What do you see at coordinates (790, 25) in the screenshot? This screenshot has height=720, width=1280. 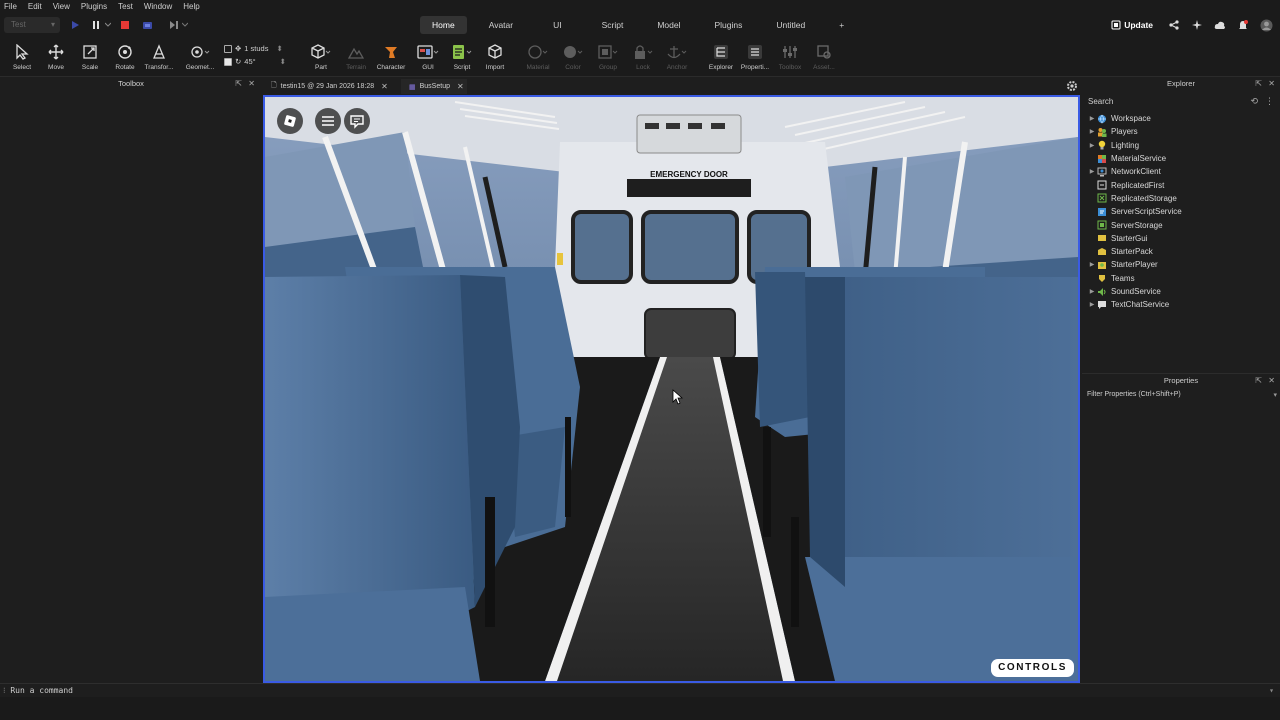 I see `tab-untitled: Untitled` at bounding box center [790, 25].